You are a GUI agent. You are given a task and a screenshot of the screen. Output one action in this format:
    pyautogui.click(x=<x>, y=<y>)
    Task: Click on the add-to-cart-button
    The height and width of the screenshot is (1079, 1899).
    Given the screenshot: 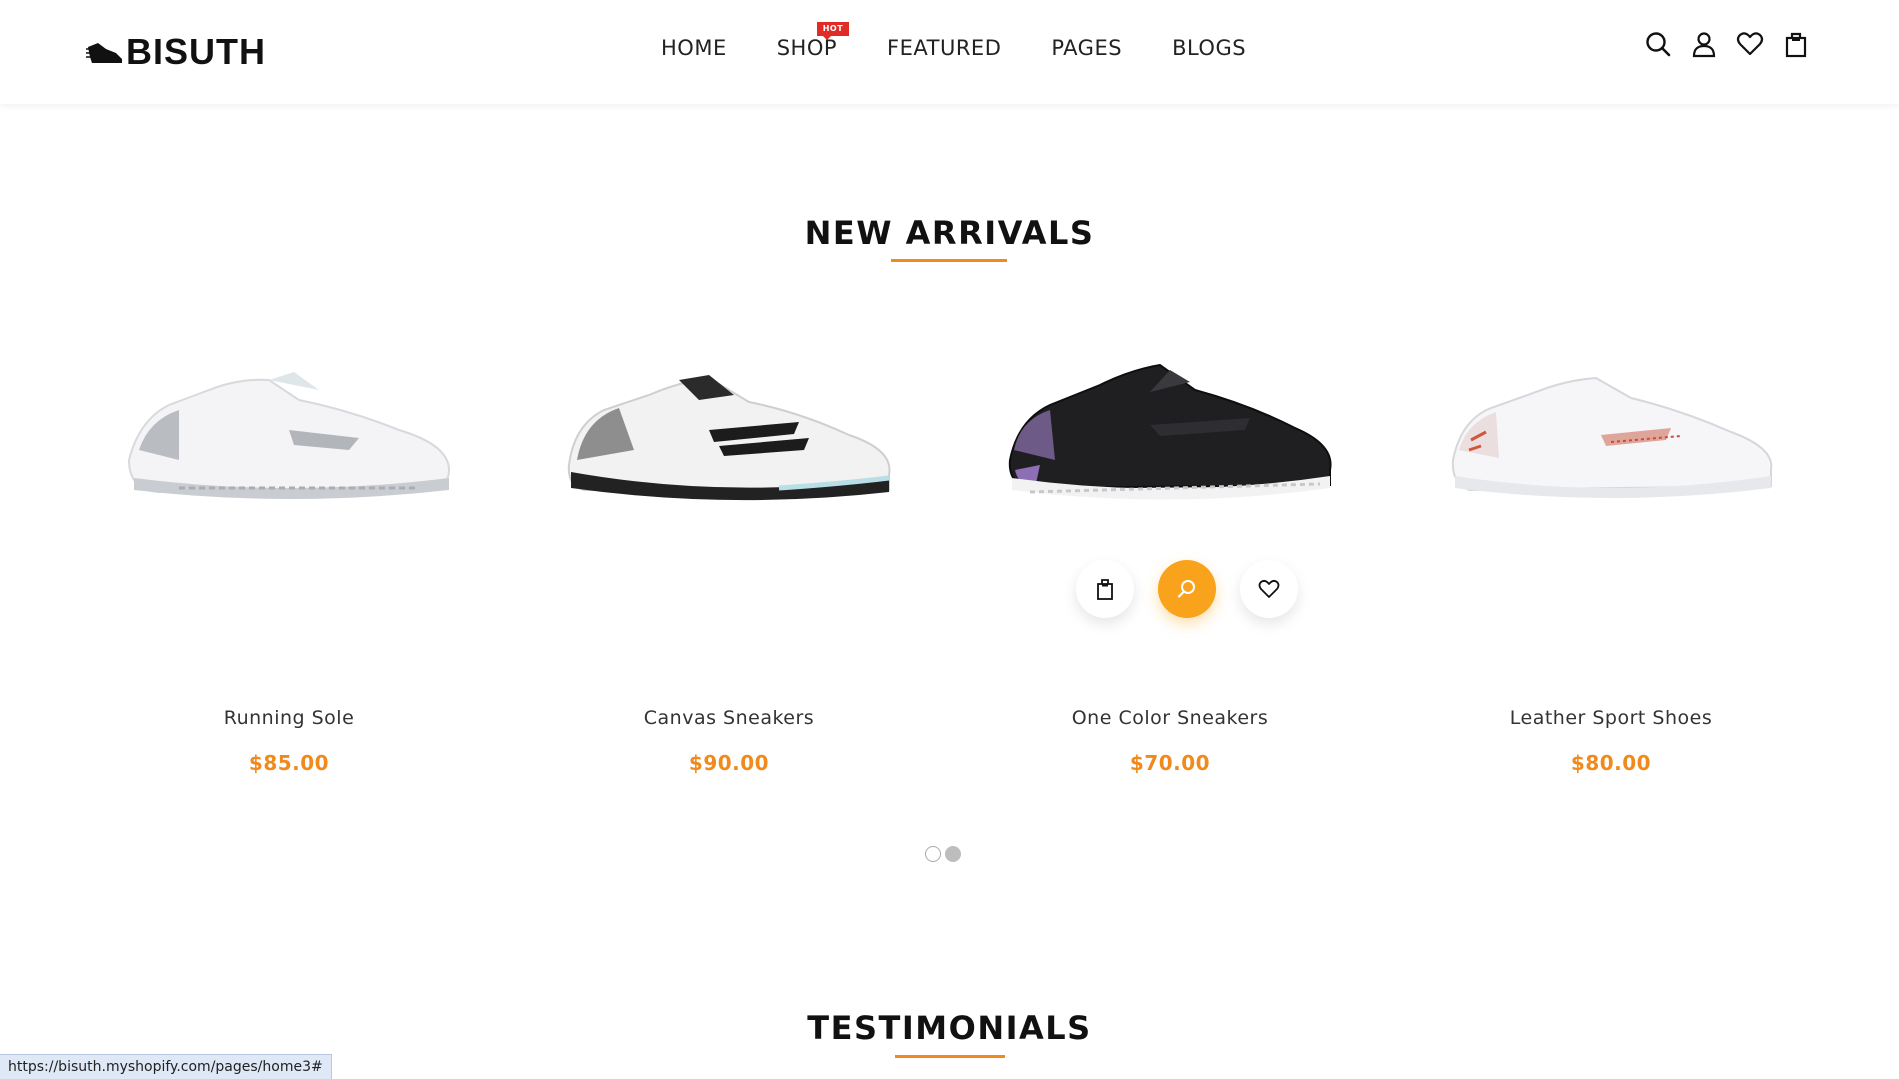 What is the action you would take?
    pyautogui.click(x=1105, y=589)
    